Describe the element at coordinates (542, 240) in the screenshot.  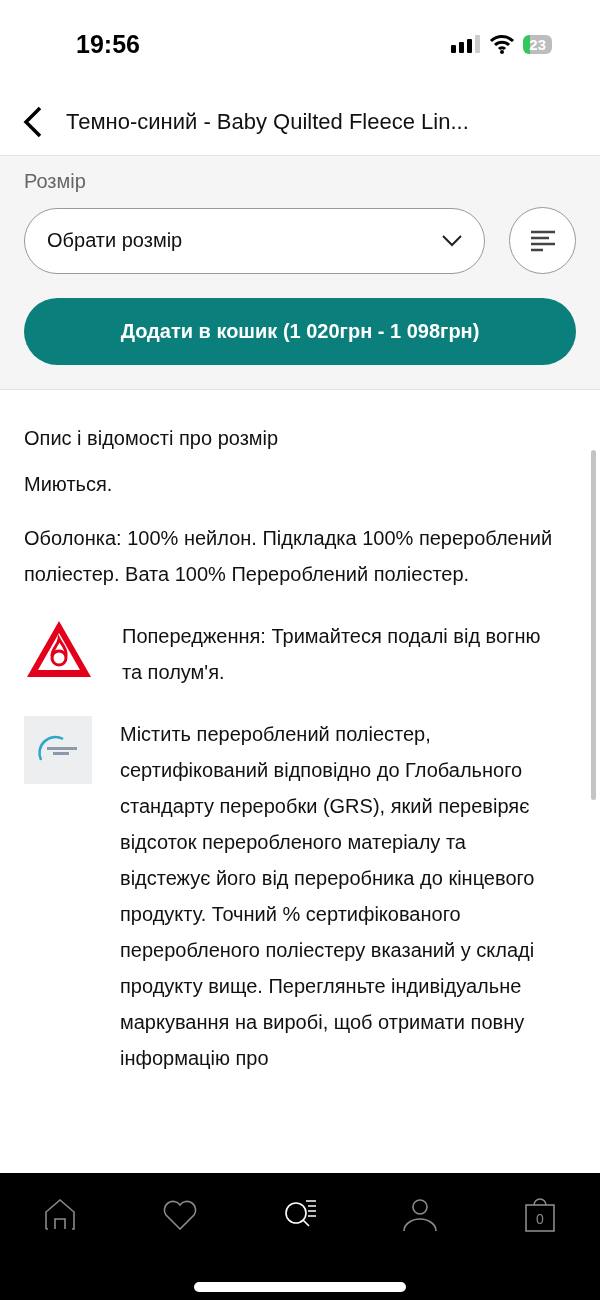
I see `lines-icon` at that location.